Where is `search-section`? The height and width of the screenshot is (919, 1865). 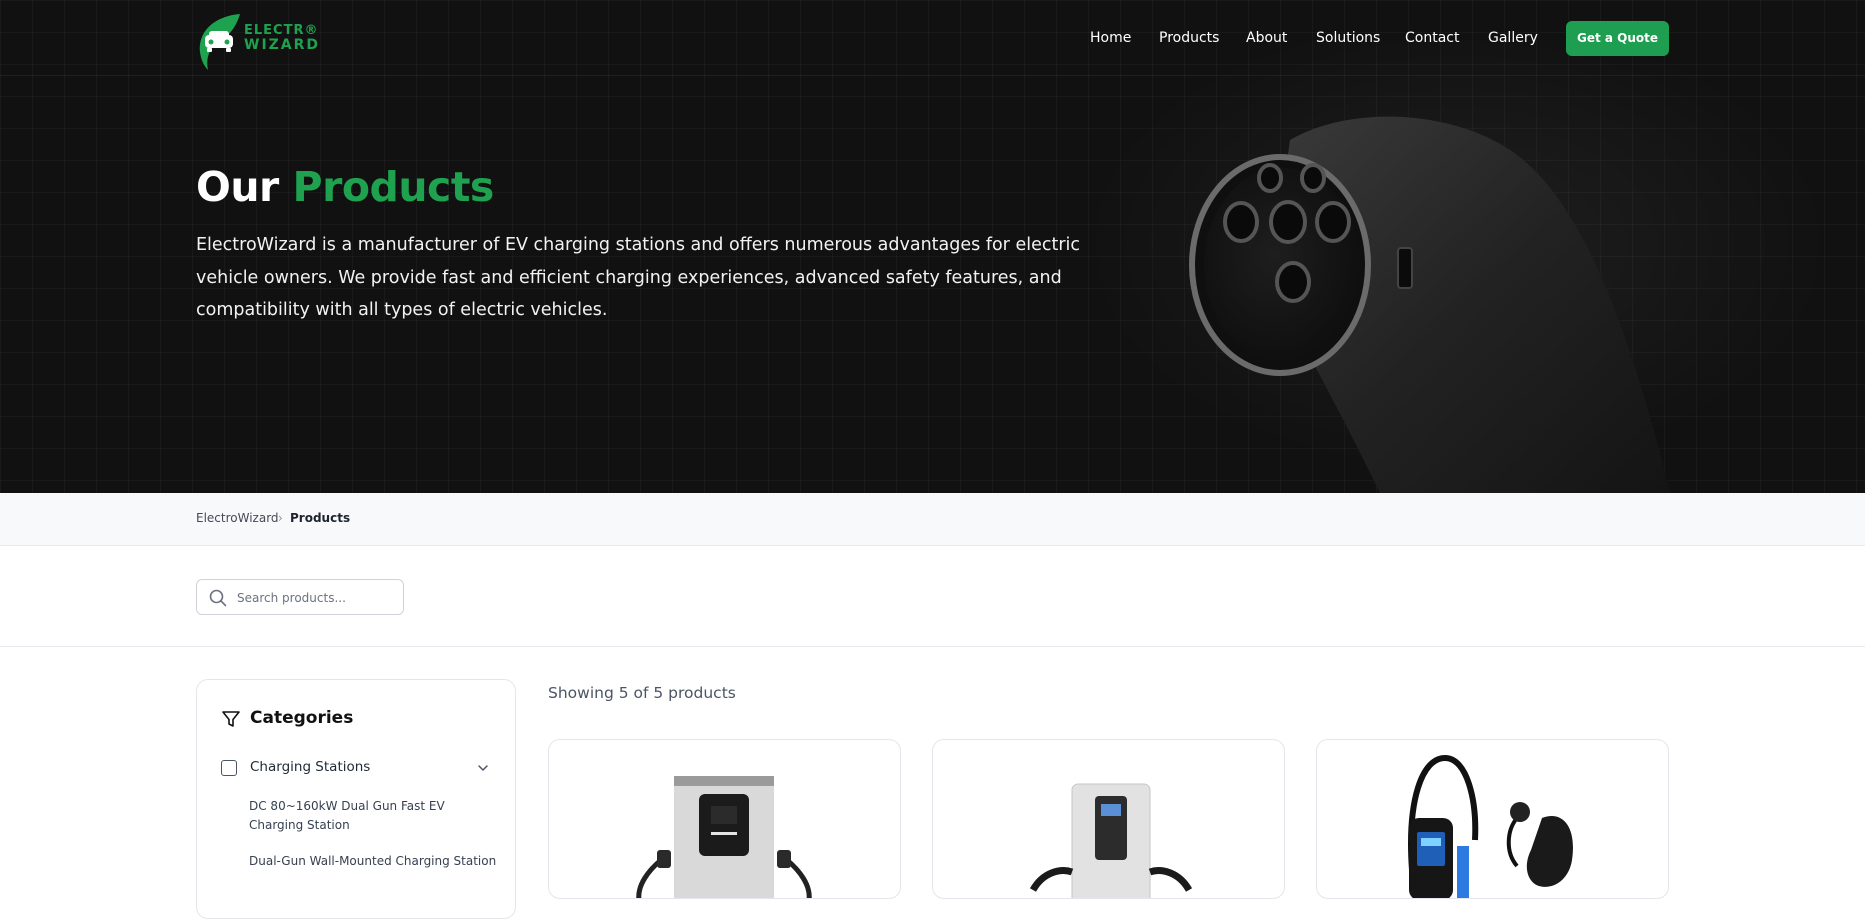 search-section is located at coordinates (932, 596).